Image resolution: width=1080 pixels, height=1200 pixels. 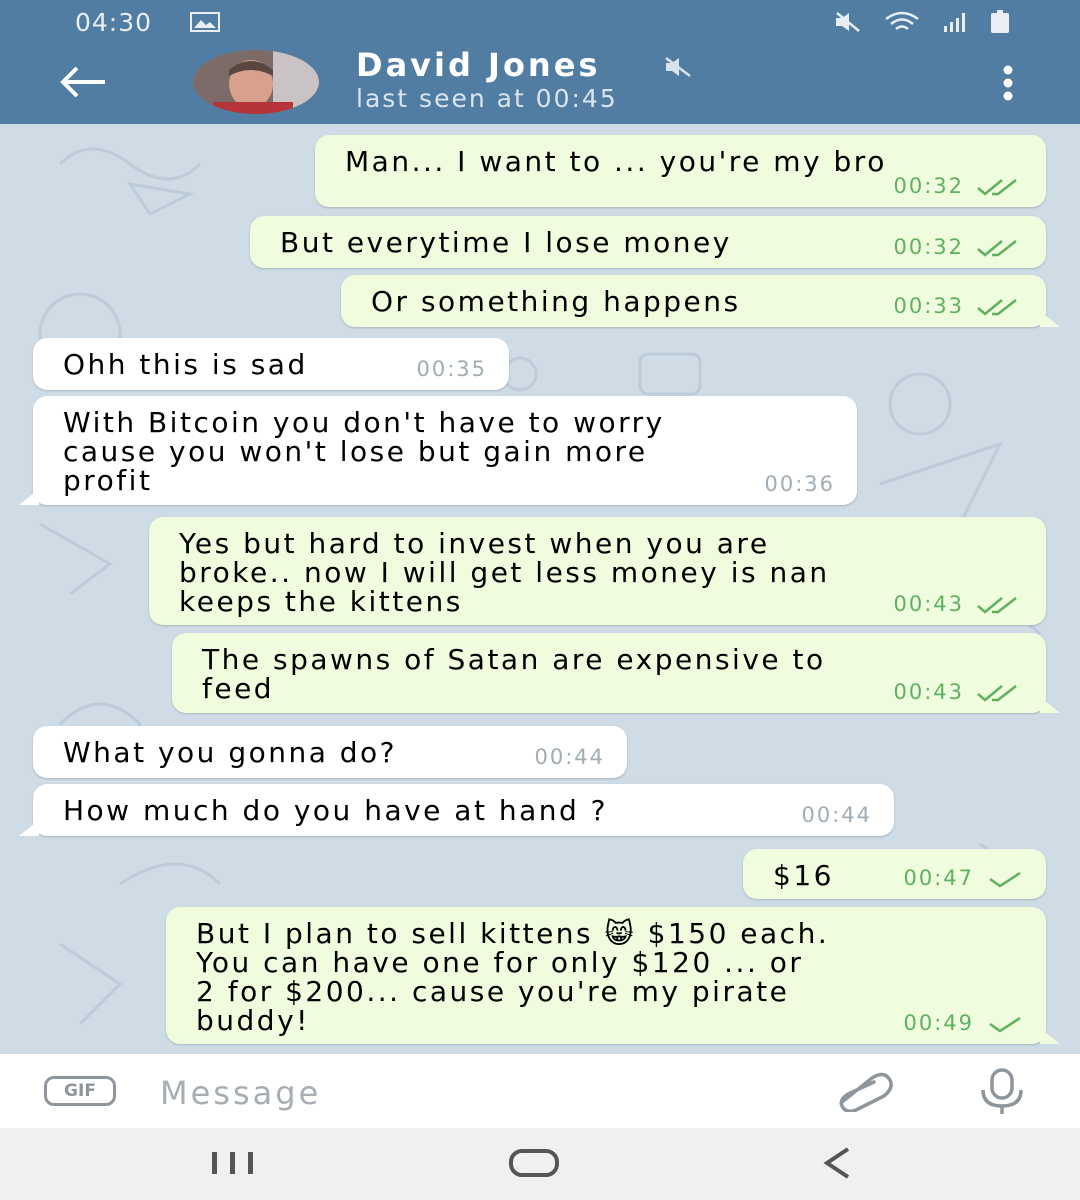 I want to click on battery-icon, so click(x=1000, y=21).